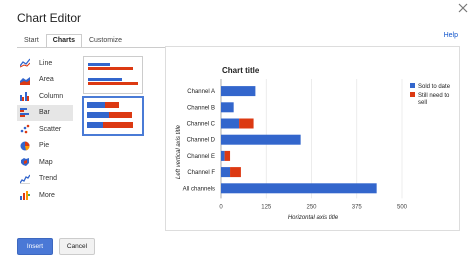 The width and height of the screenshot is (474, 263). I want to click on legend-swatch-sold, so click(412, 85).